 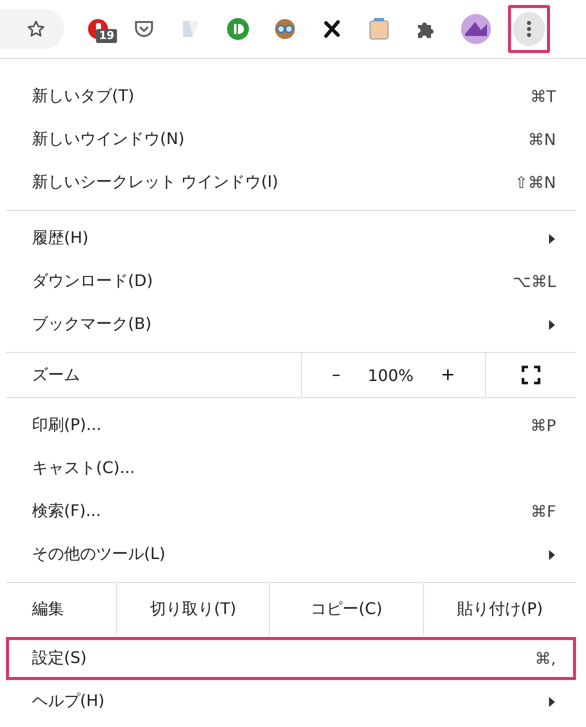 What do you see at coordinates (291, 425) in the screenshot?
I see `menu-item: 印刷(P)... ⌘P` at bounding box center [291, 425].